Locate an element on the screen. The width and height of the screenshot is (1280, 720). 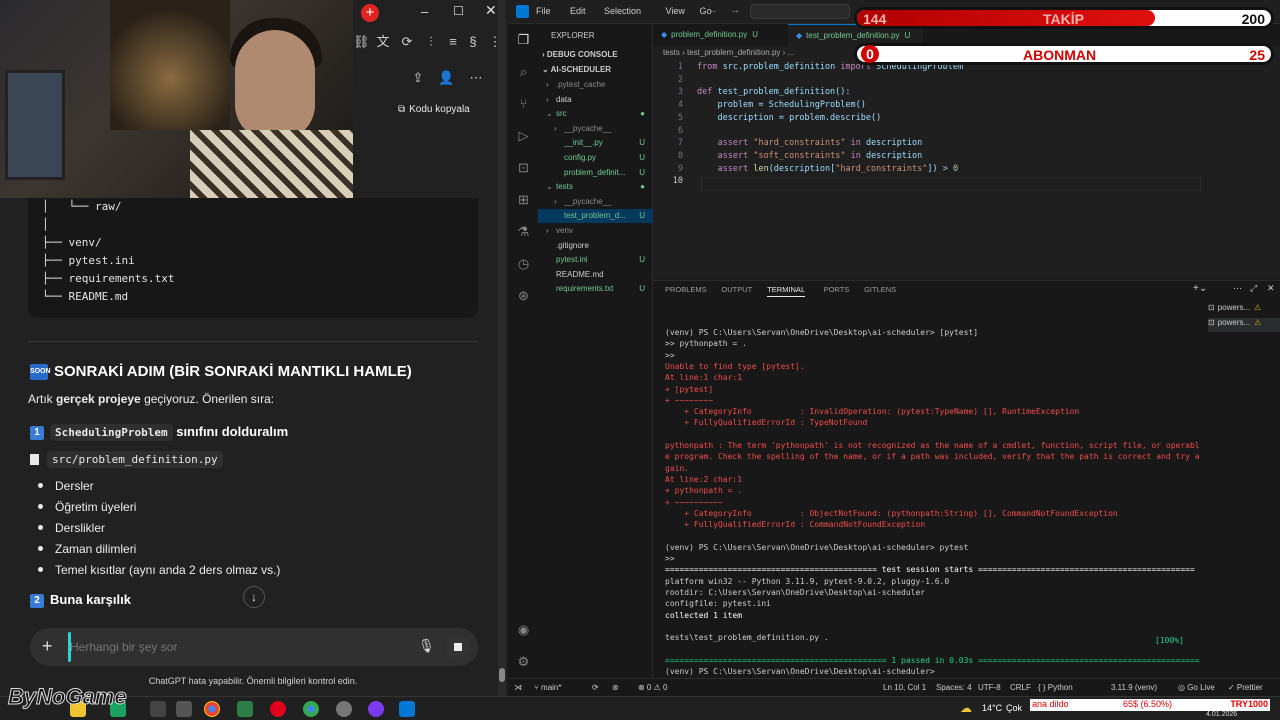
encoding-status: UTF-8 is located at coordinates (989, 687).